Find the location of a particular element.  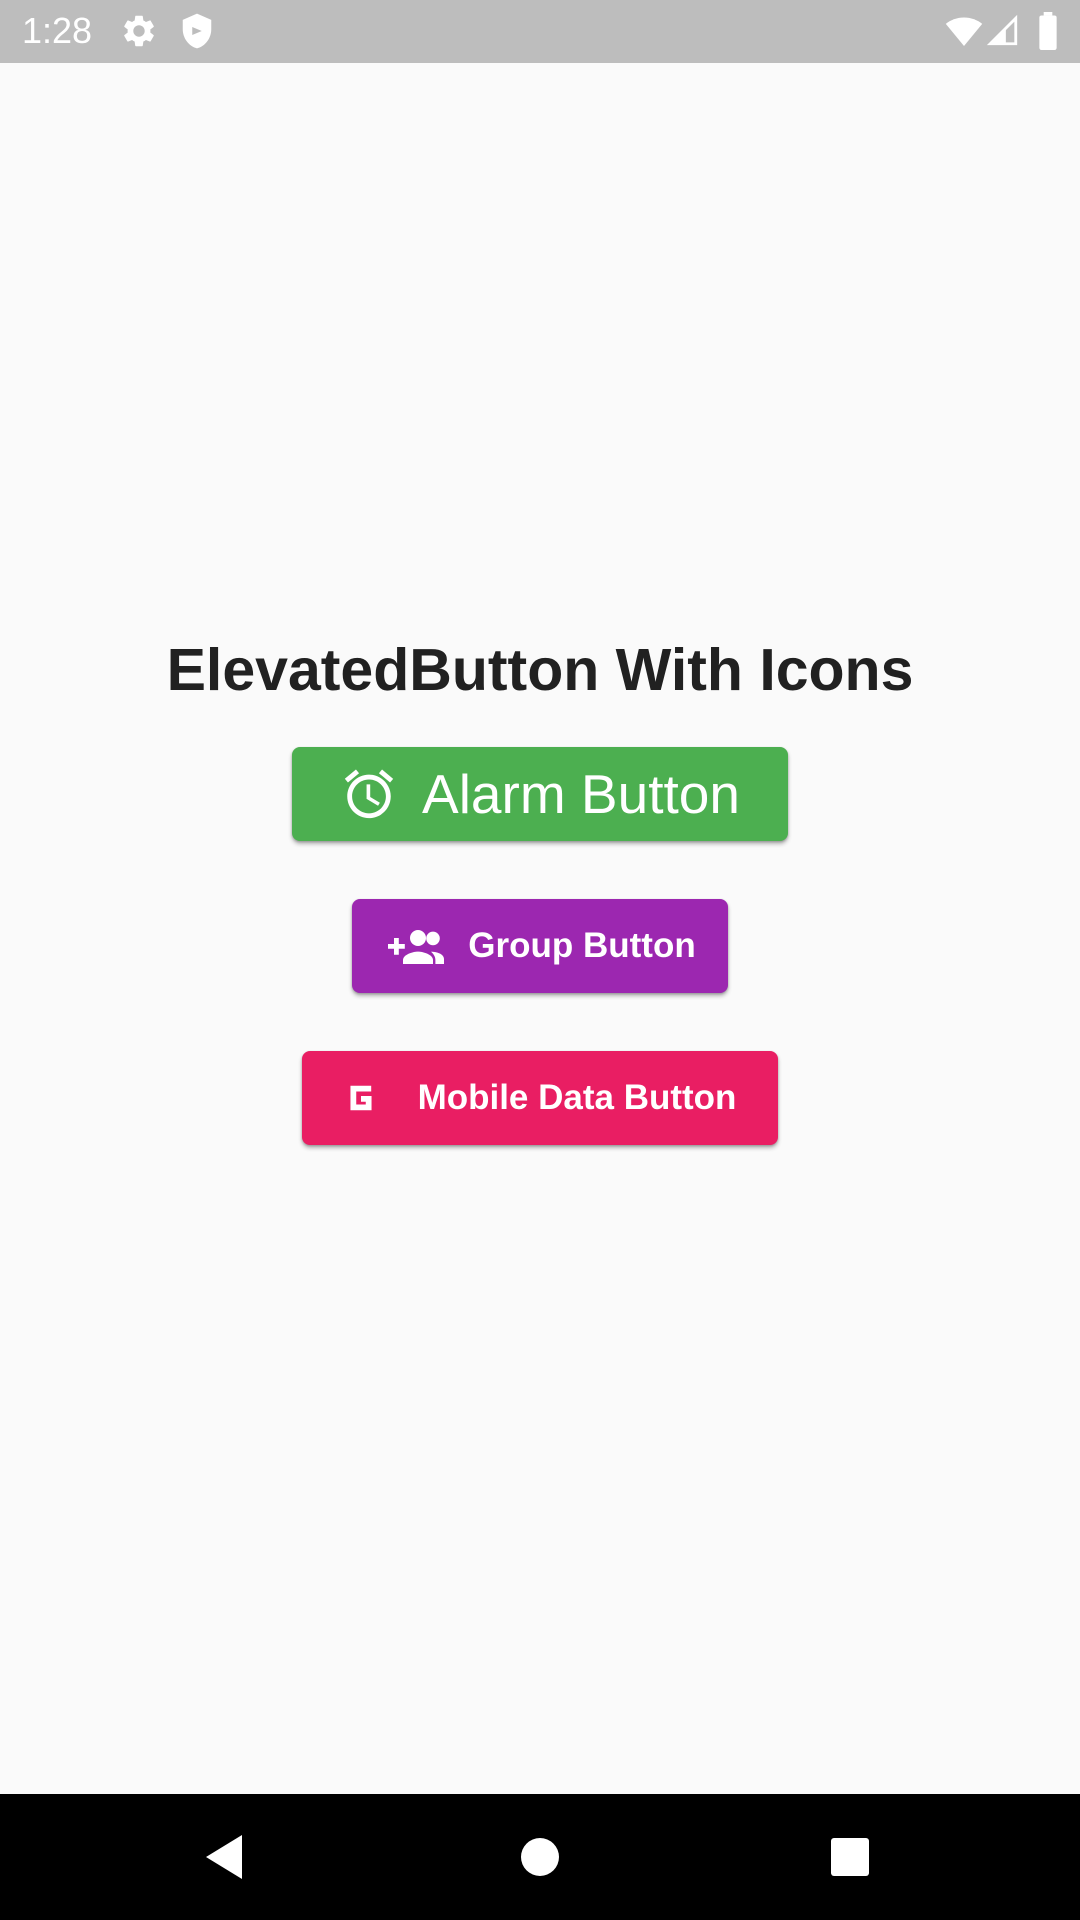

signal-icon is located at coordinates (1005, 31).